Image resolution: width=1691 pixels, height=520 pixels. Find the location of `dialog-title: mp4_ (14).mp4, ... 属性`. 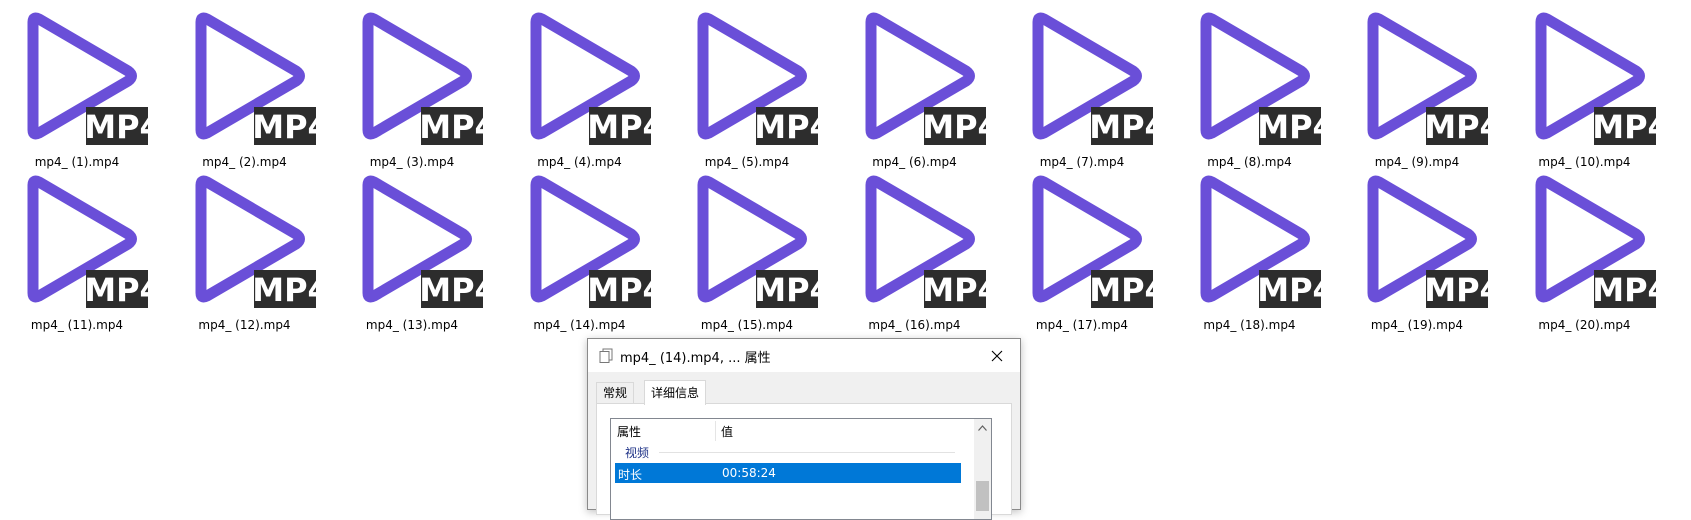

dialog-title: mp4_ (14).mp4, ... 属性 is located at coordinates (695, 358).